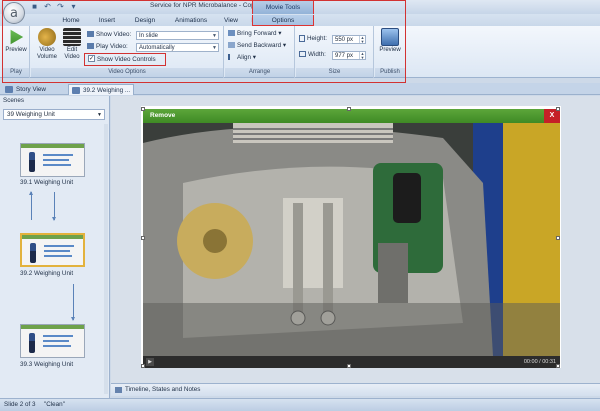 The width and height of the screenshot is (600, 411). Describe the element at coordinates (127, 72) in the screenshot. I see `video-options-group-label: Video Options` at that location.